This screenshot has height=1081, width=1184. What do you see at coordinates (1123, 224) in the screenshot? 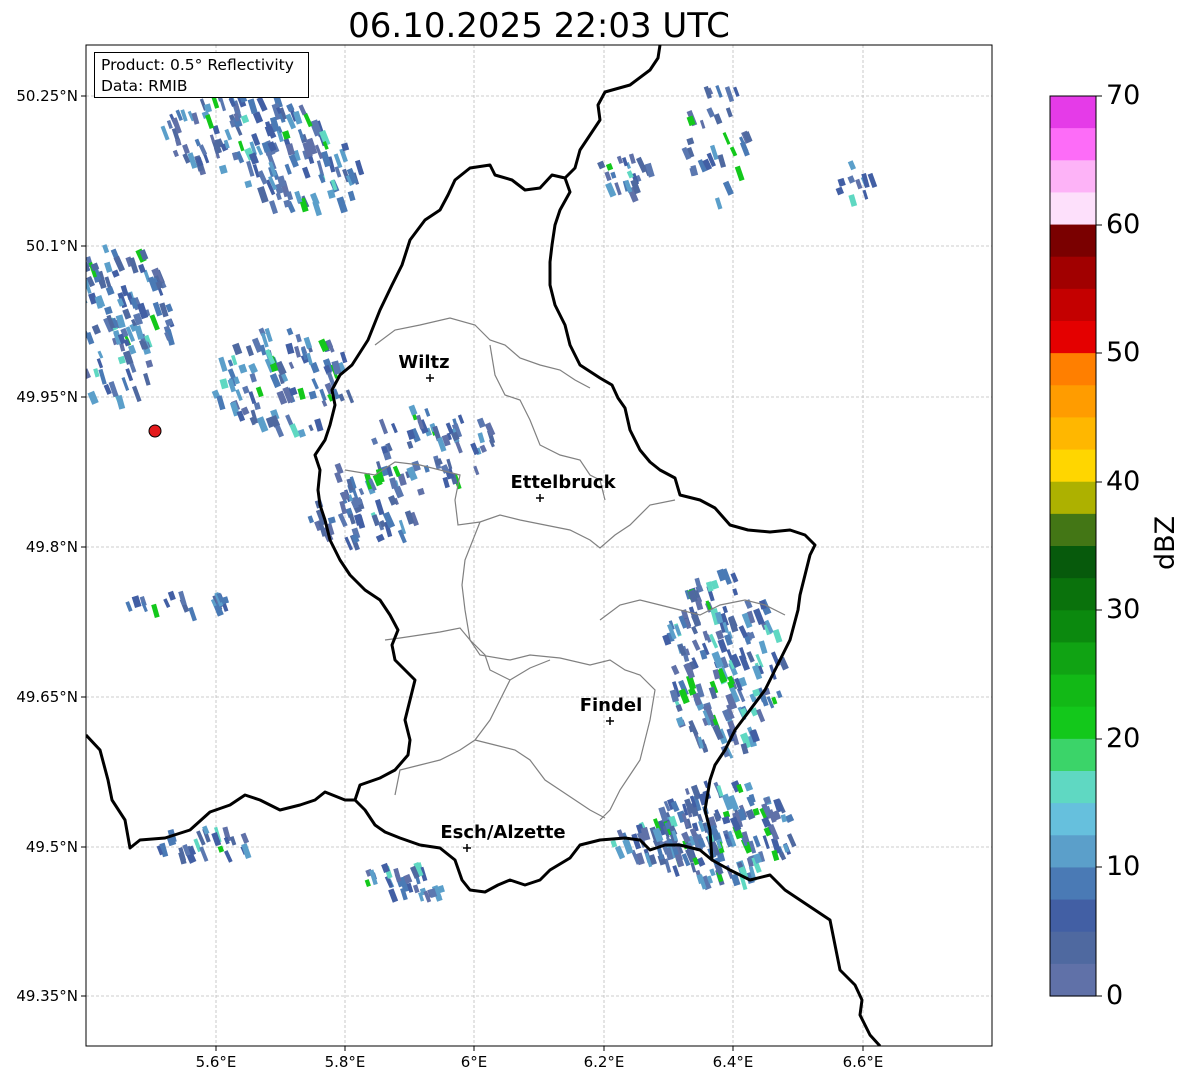
I see `colorbar-tick-label: 60` at bounding box center [1123, 224].